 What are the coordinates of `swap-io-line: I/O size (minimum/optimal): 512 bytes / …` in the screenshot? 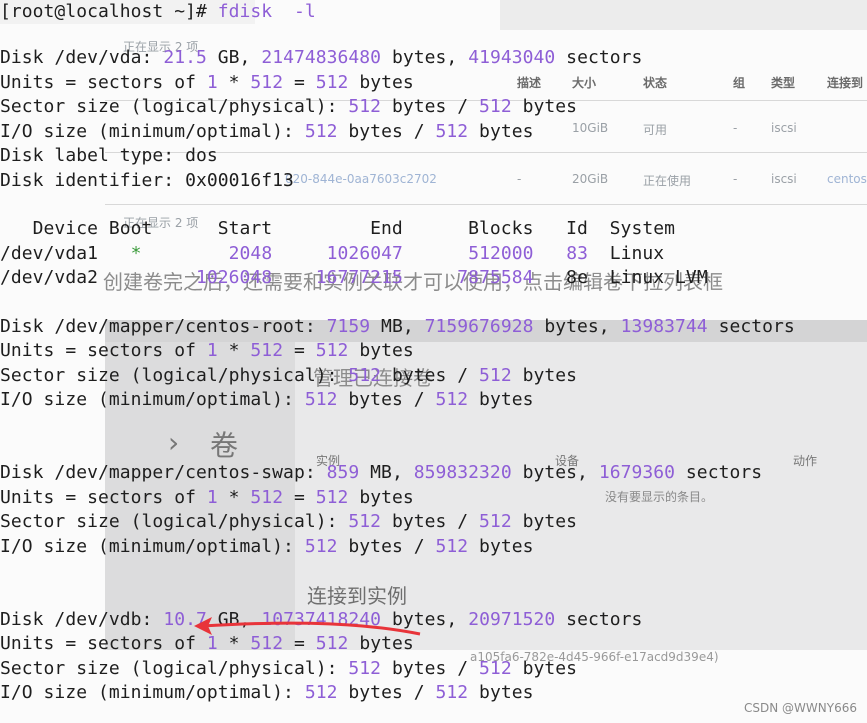 It's located at (267, 546).